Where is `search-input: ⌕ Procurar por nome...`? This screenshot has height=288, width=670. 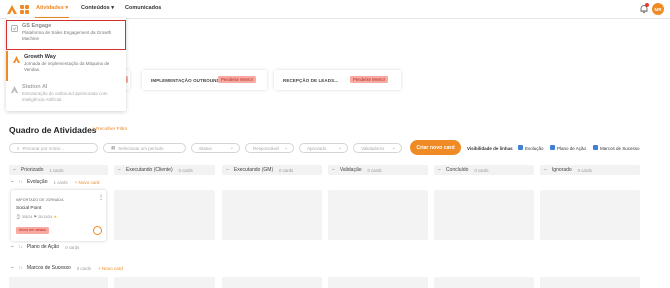 search-input: ⌕ Procurar por nome... is located at coordinates (53, 148).